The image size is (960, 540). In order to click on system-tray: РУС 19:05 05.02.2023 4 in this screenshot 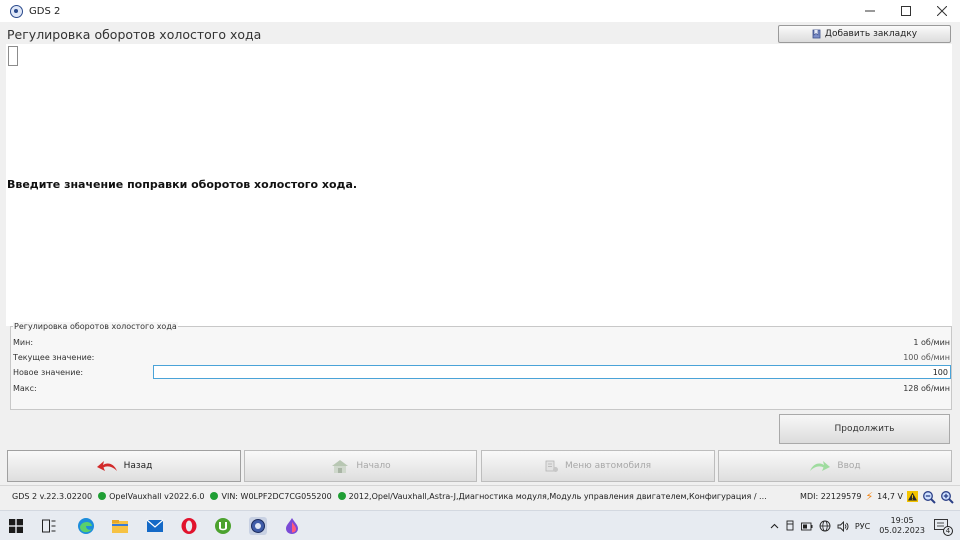, I will do `click(863, 525)`.